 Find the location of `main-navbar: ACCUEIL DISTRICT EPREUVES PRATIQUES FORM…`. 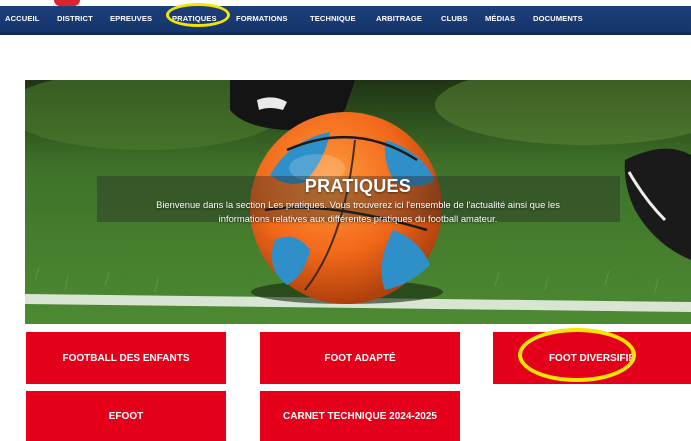

main-navbar: ACCUEIL DISTRICT EPREUVES PRATIQUES FORM… is located at coordinates (345, 20).